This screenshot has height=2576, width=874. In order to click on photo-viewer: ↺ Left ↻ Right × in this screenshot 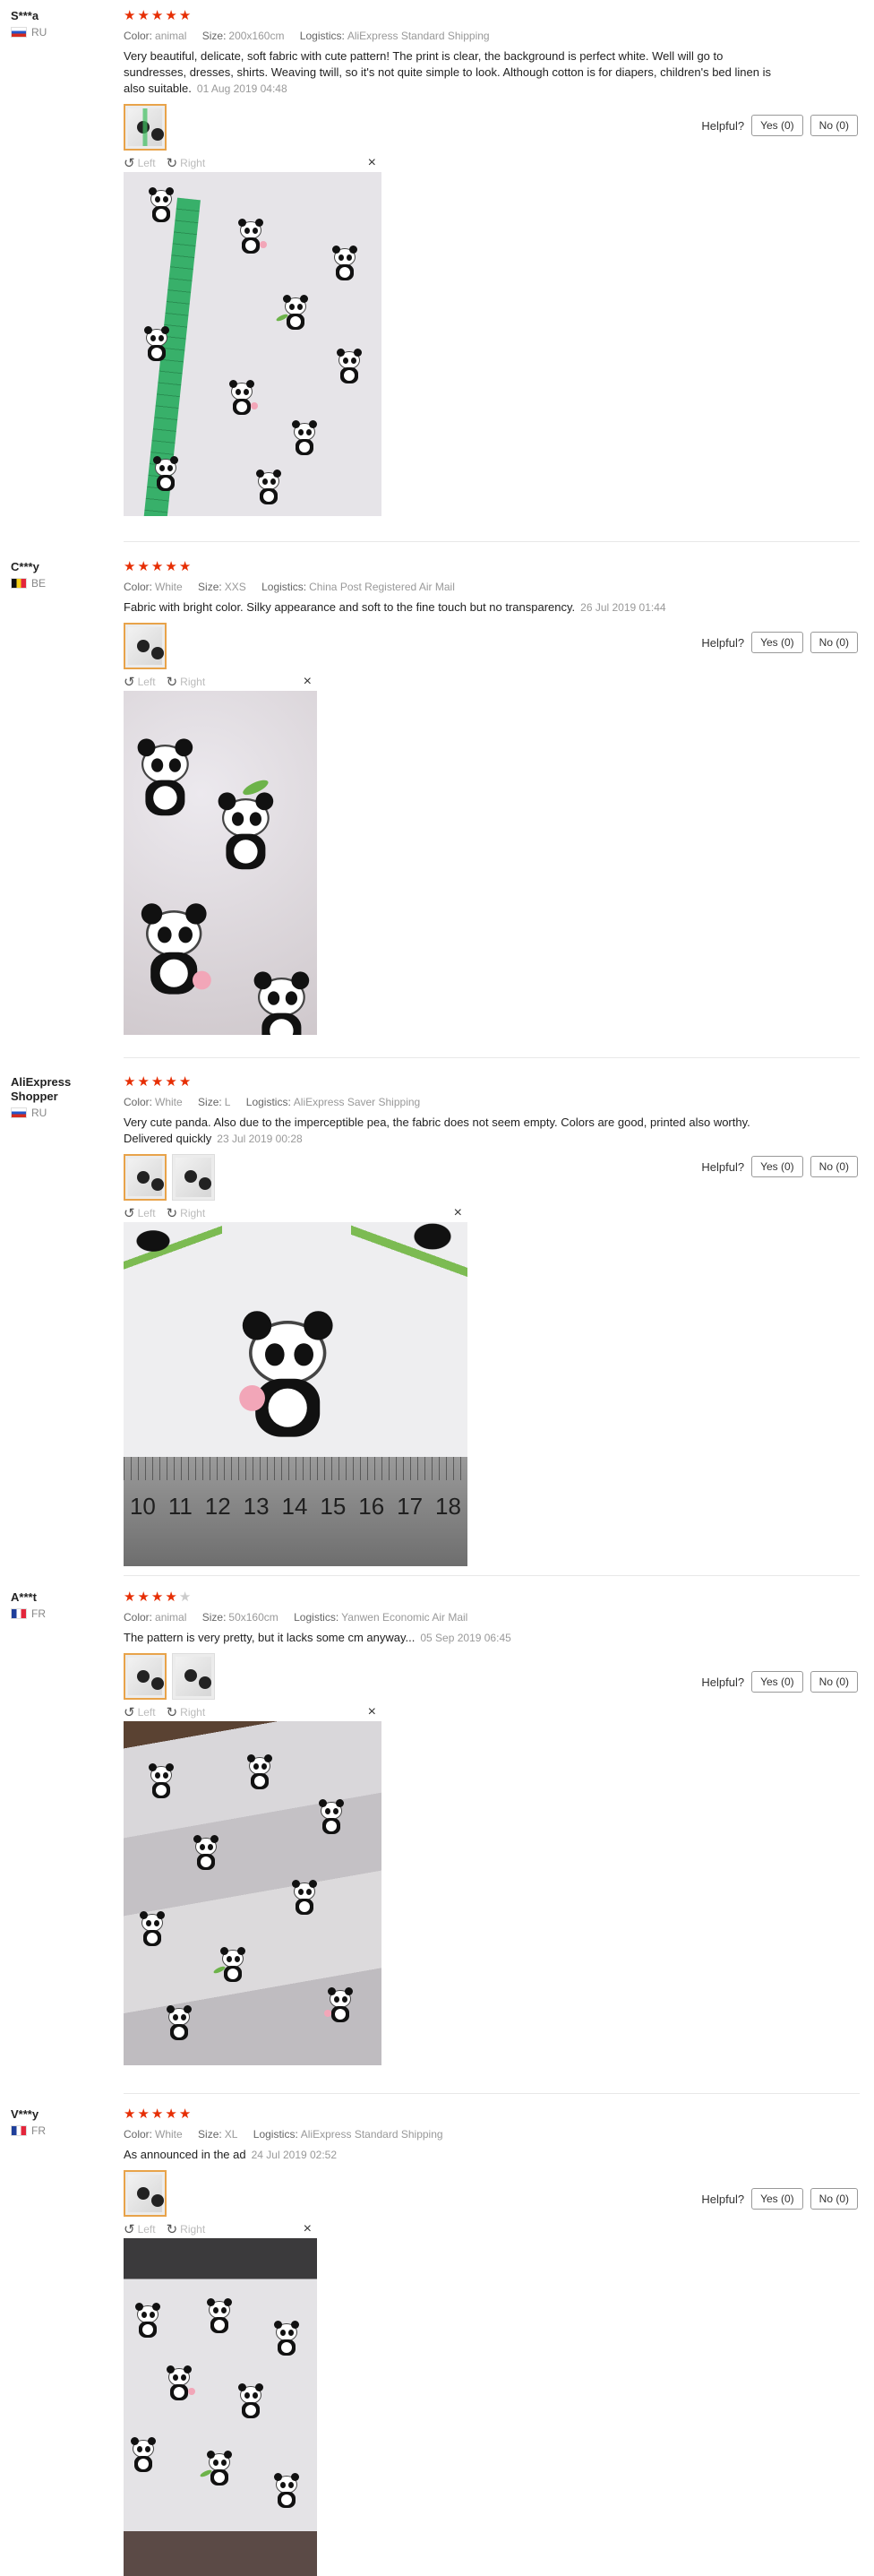, I will do `click(252, 335)`.